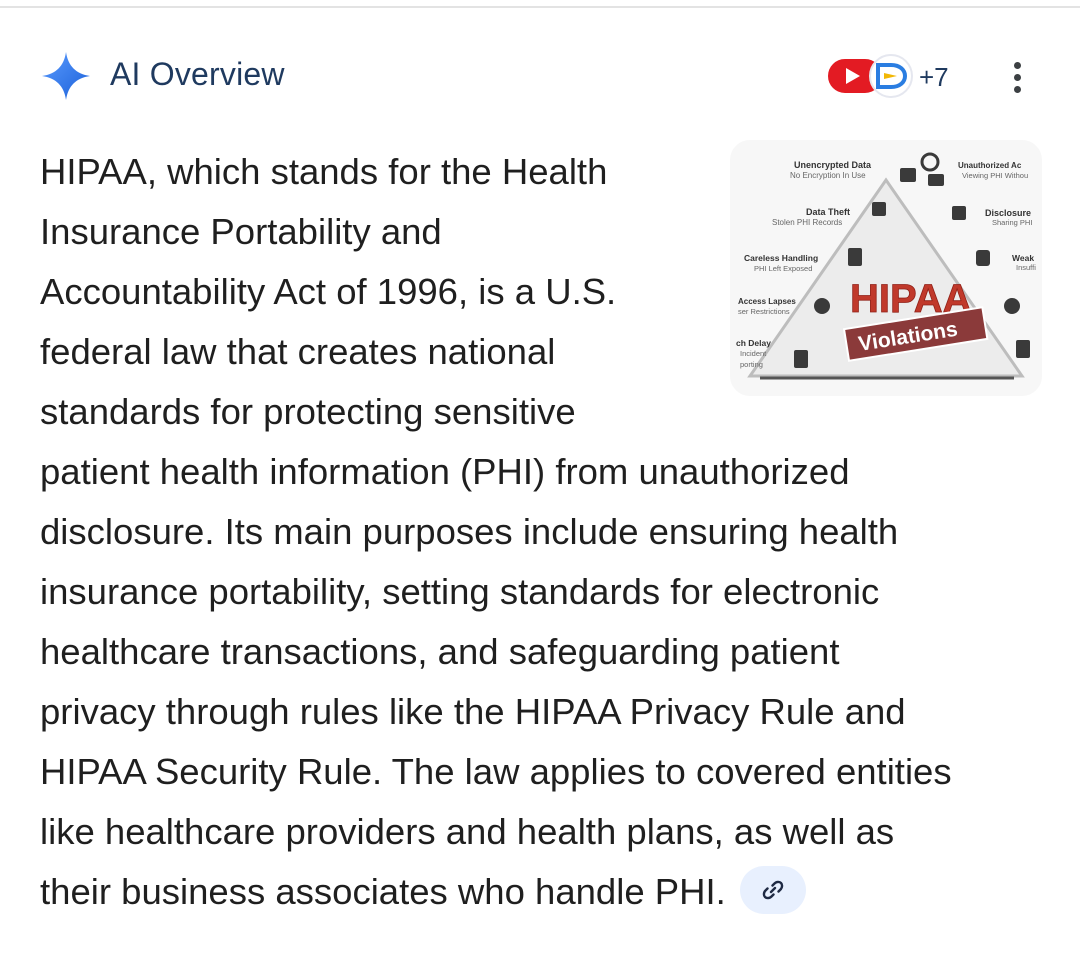 This screenshot has height=971, width=1080. I want to click on top-divider, so click(540, 7).